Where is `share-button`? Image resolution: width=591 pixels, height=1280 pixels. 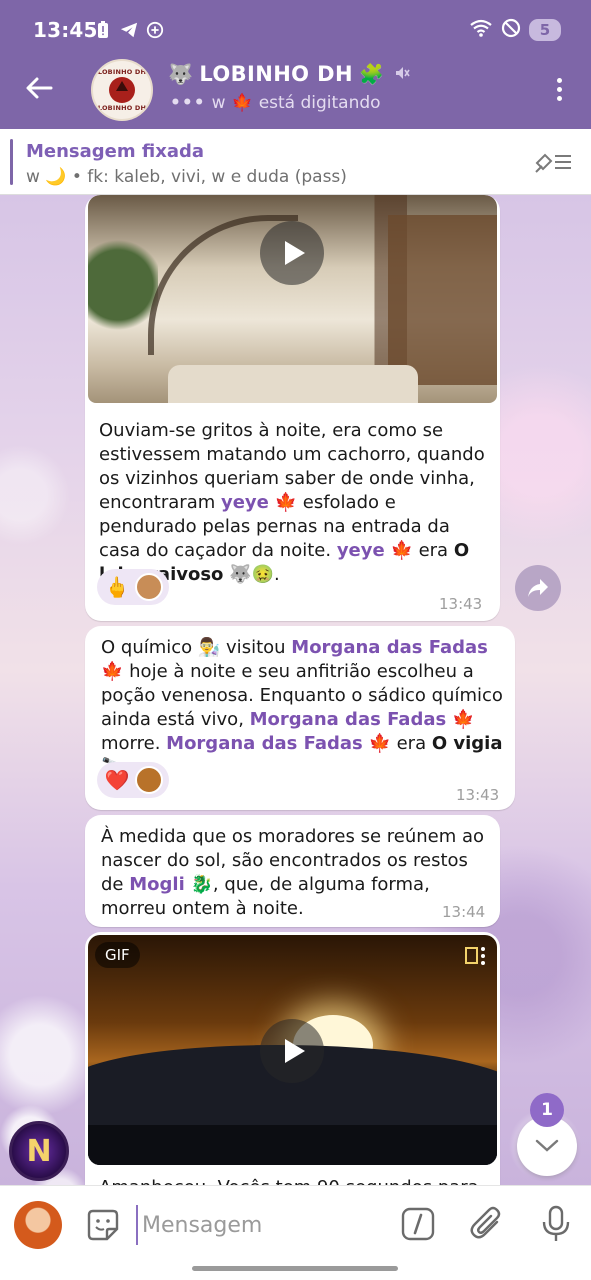 share-button is located at coordinates (538, 588).